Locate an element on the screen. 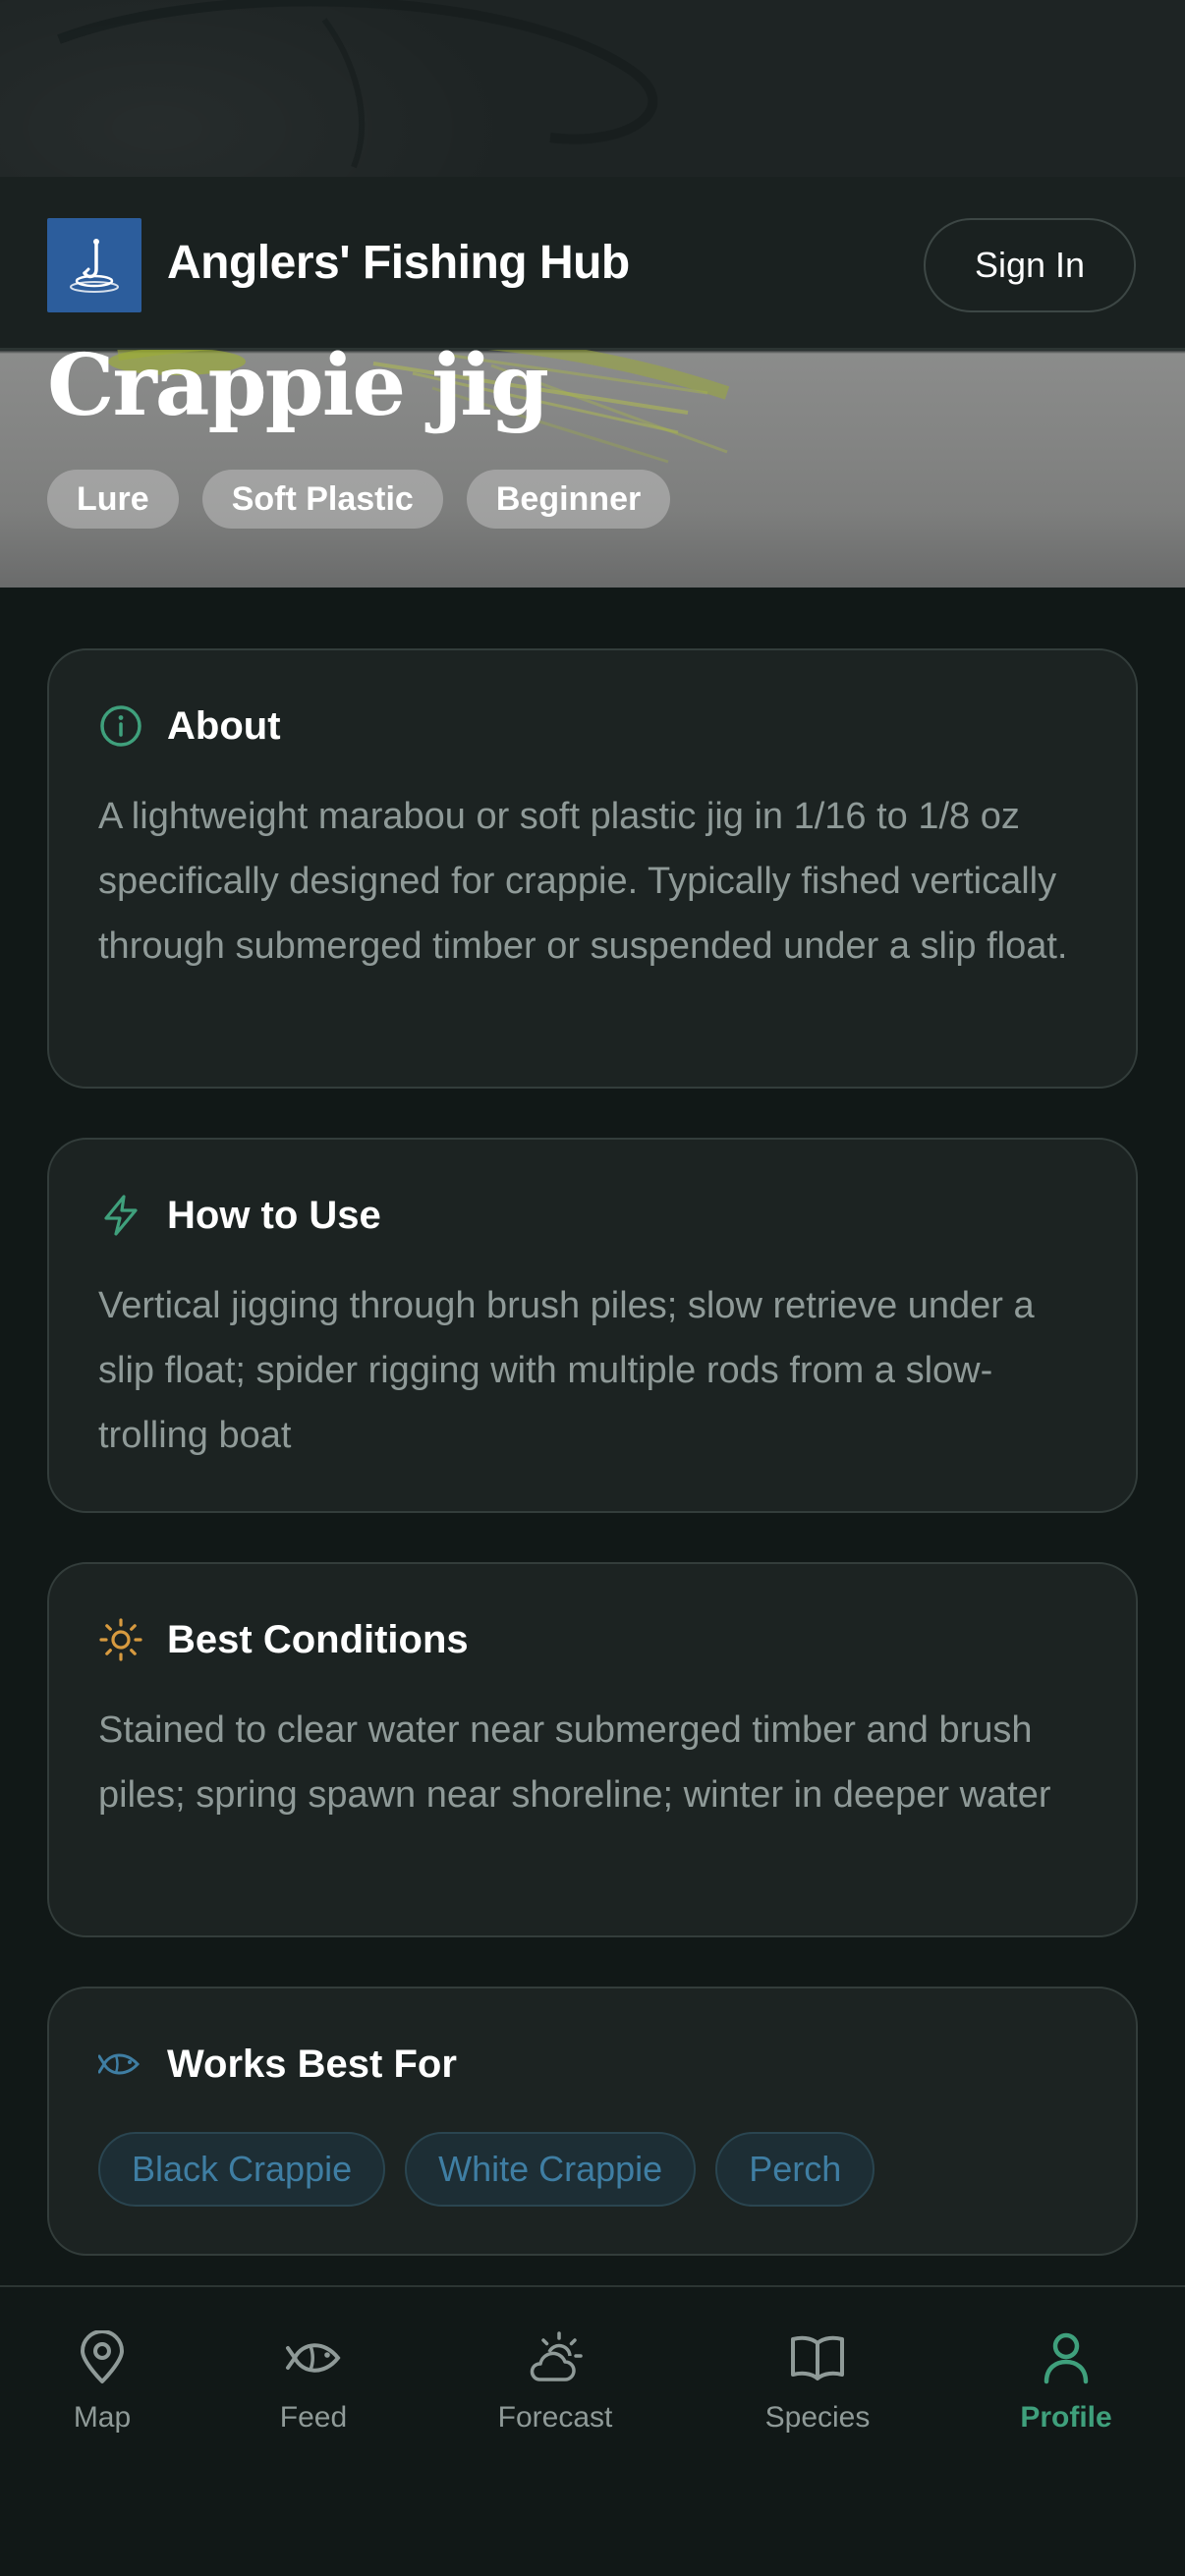  app-logo is located at coordinates (94, 265).